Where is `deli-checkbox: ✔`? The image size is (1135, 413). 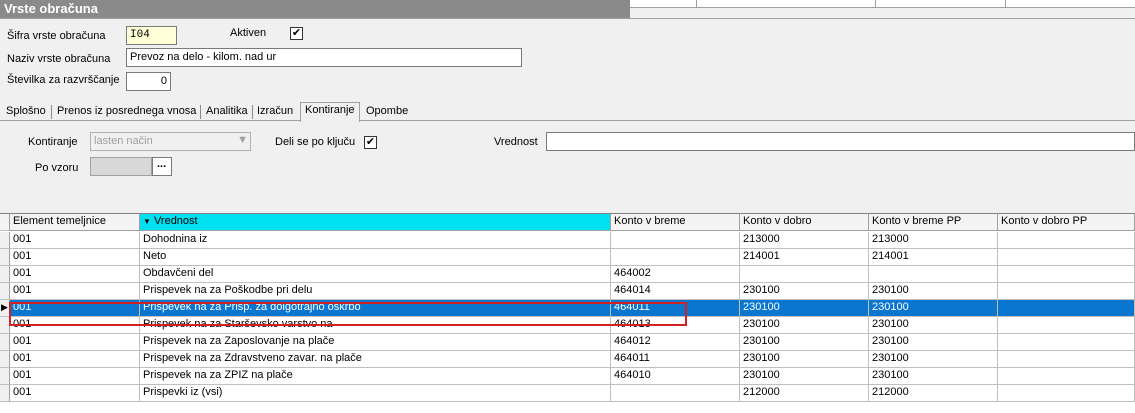 deli-checkbox: ✔ is located at coordinates (370, 142).